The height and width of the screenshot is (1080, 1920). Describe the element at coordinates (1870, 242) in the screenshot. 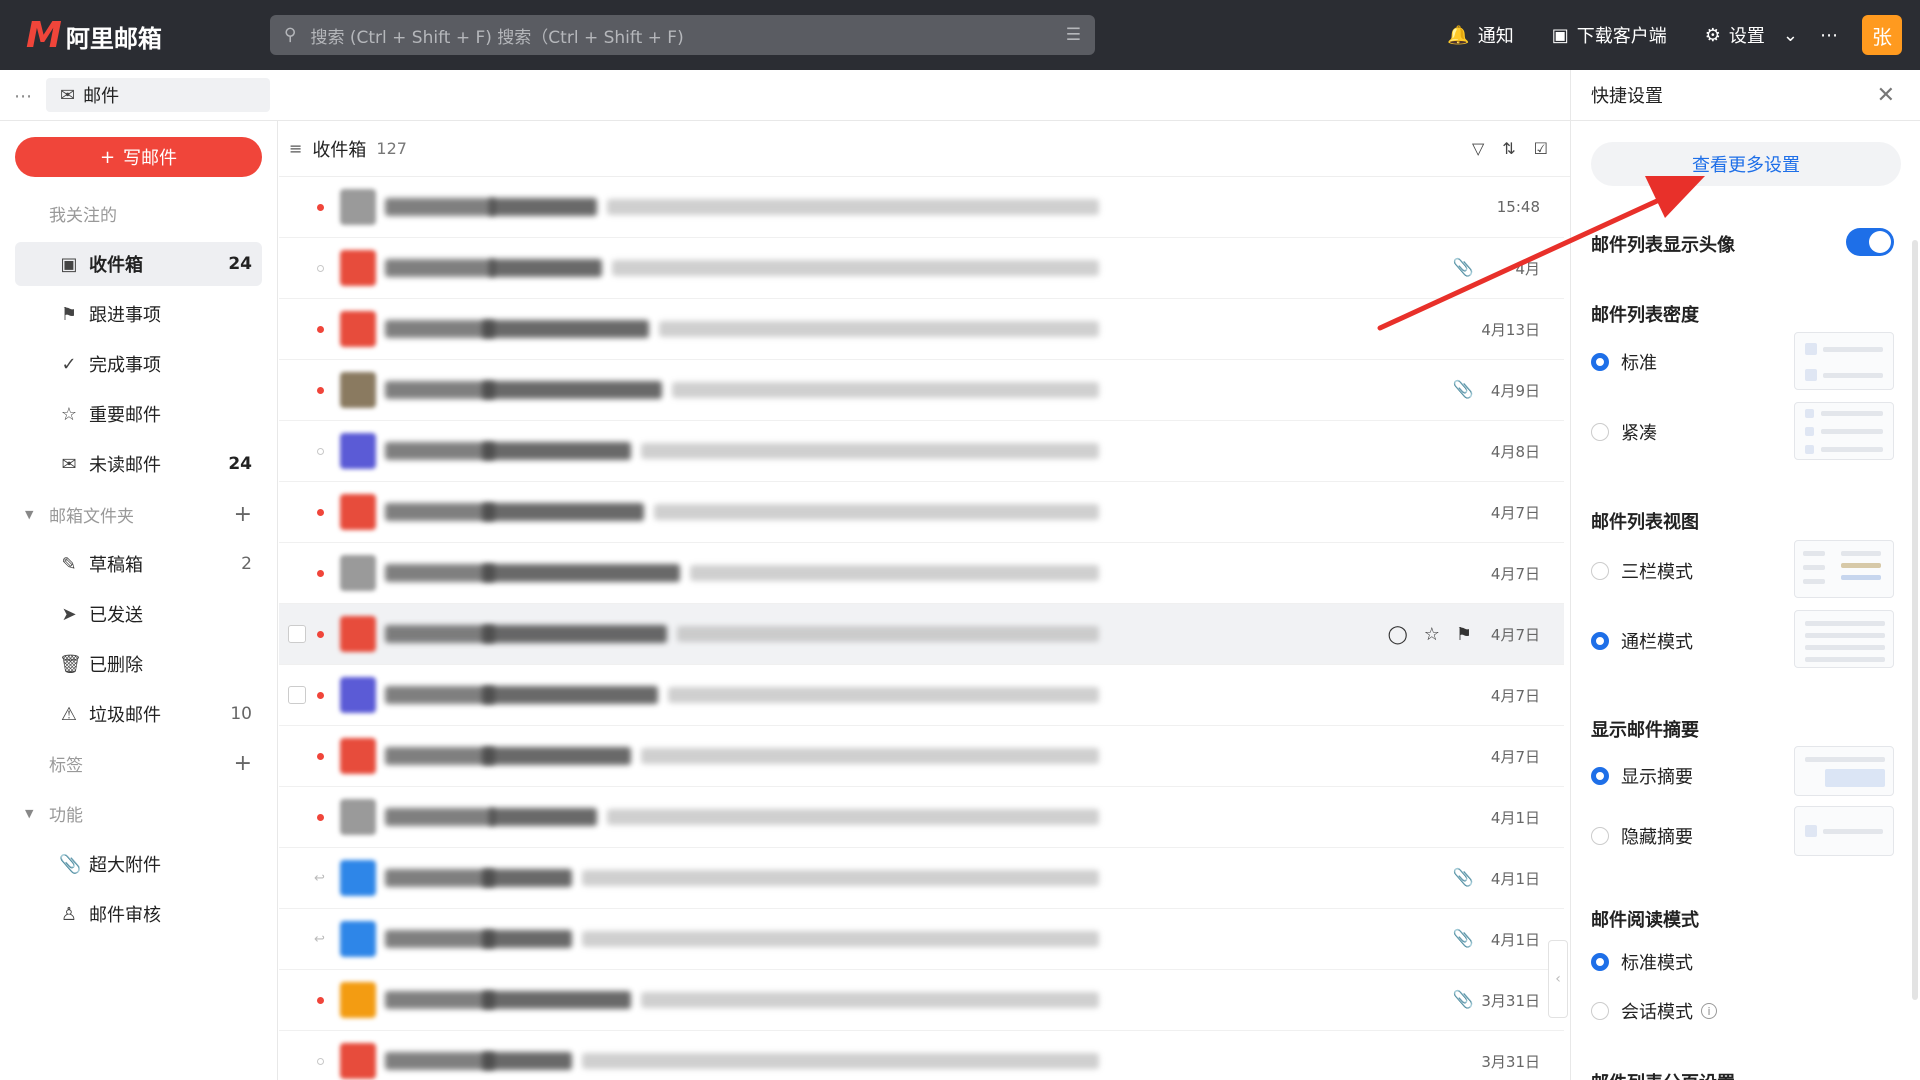

I see `avatar-toggle` at that location.